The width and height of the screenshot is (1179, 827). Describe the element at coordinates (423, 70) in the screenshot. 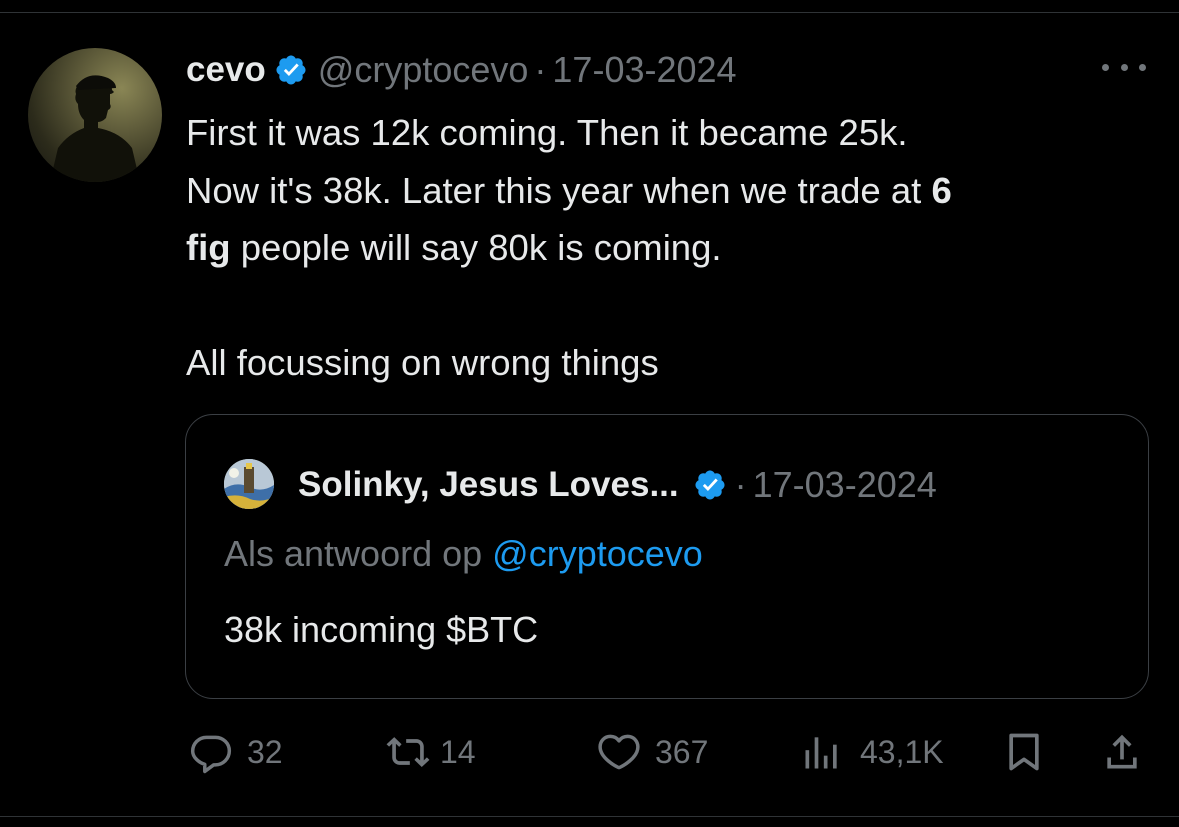

I see `author-handle: @cryptocevo` at that location.